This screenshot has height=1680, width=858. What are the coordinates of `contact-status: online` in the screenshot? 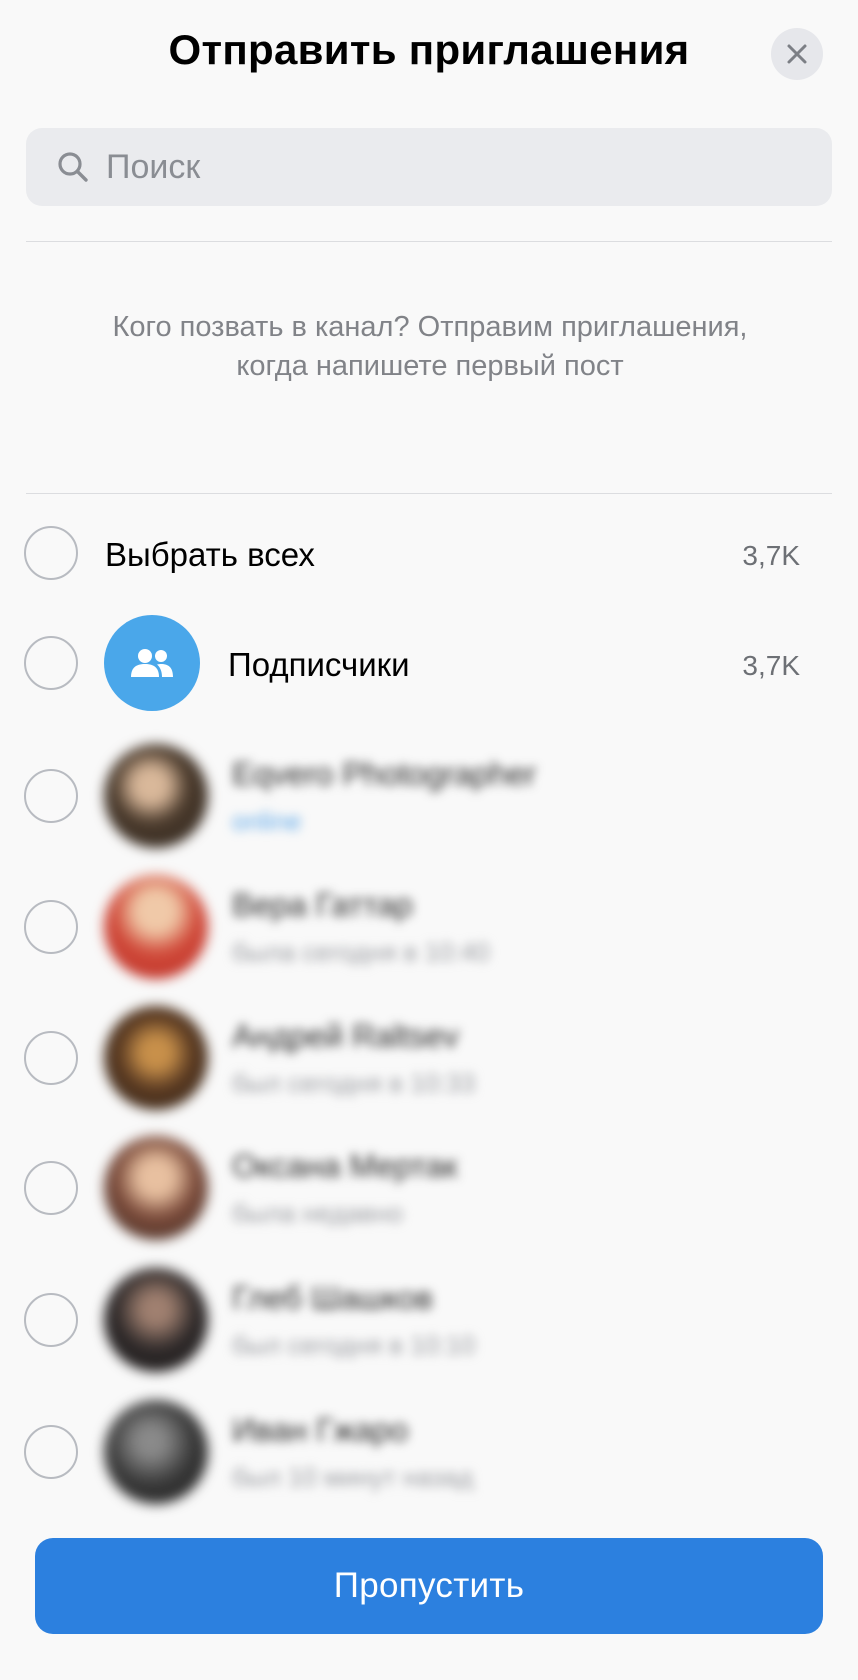 It's located at (267, 821).